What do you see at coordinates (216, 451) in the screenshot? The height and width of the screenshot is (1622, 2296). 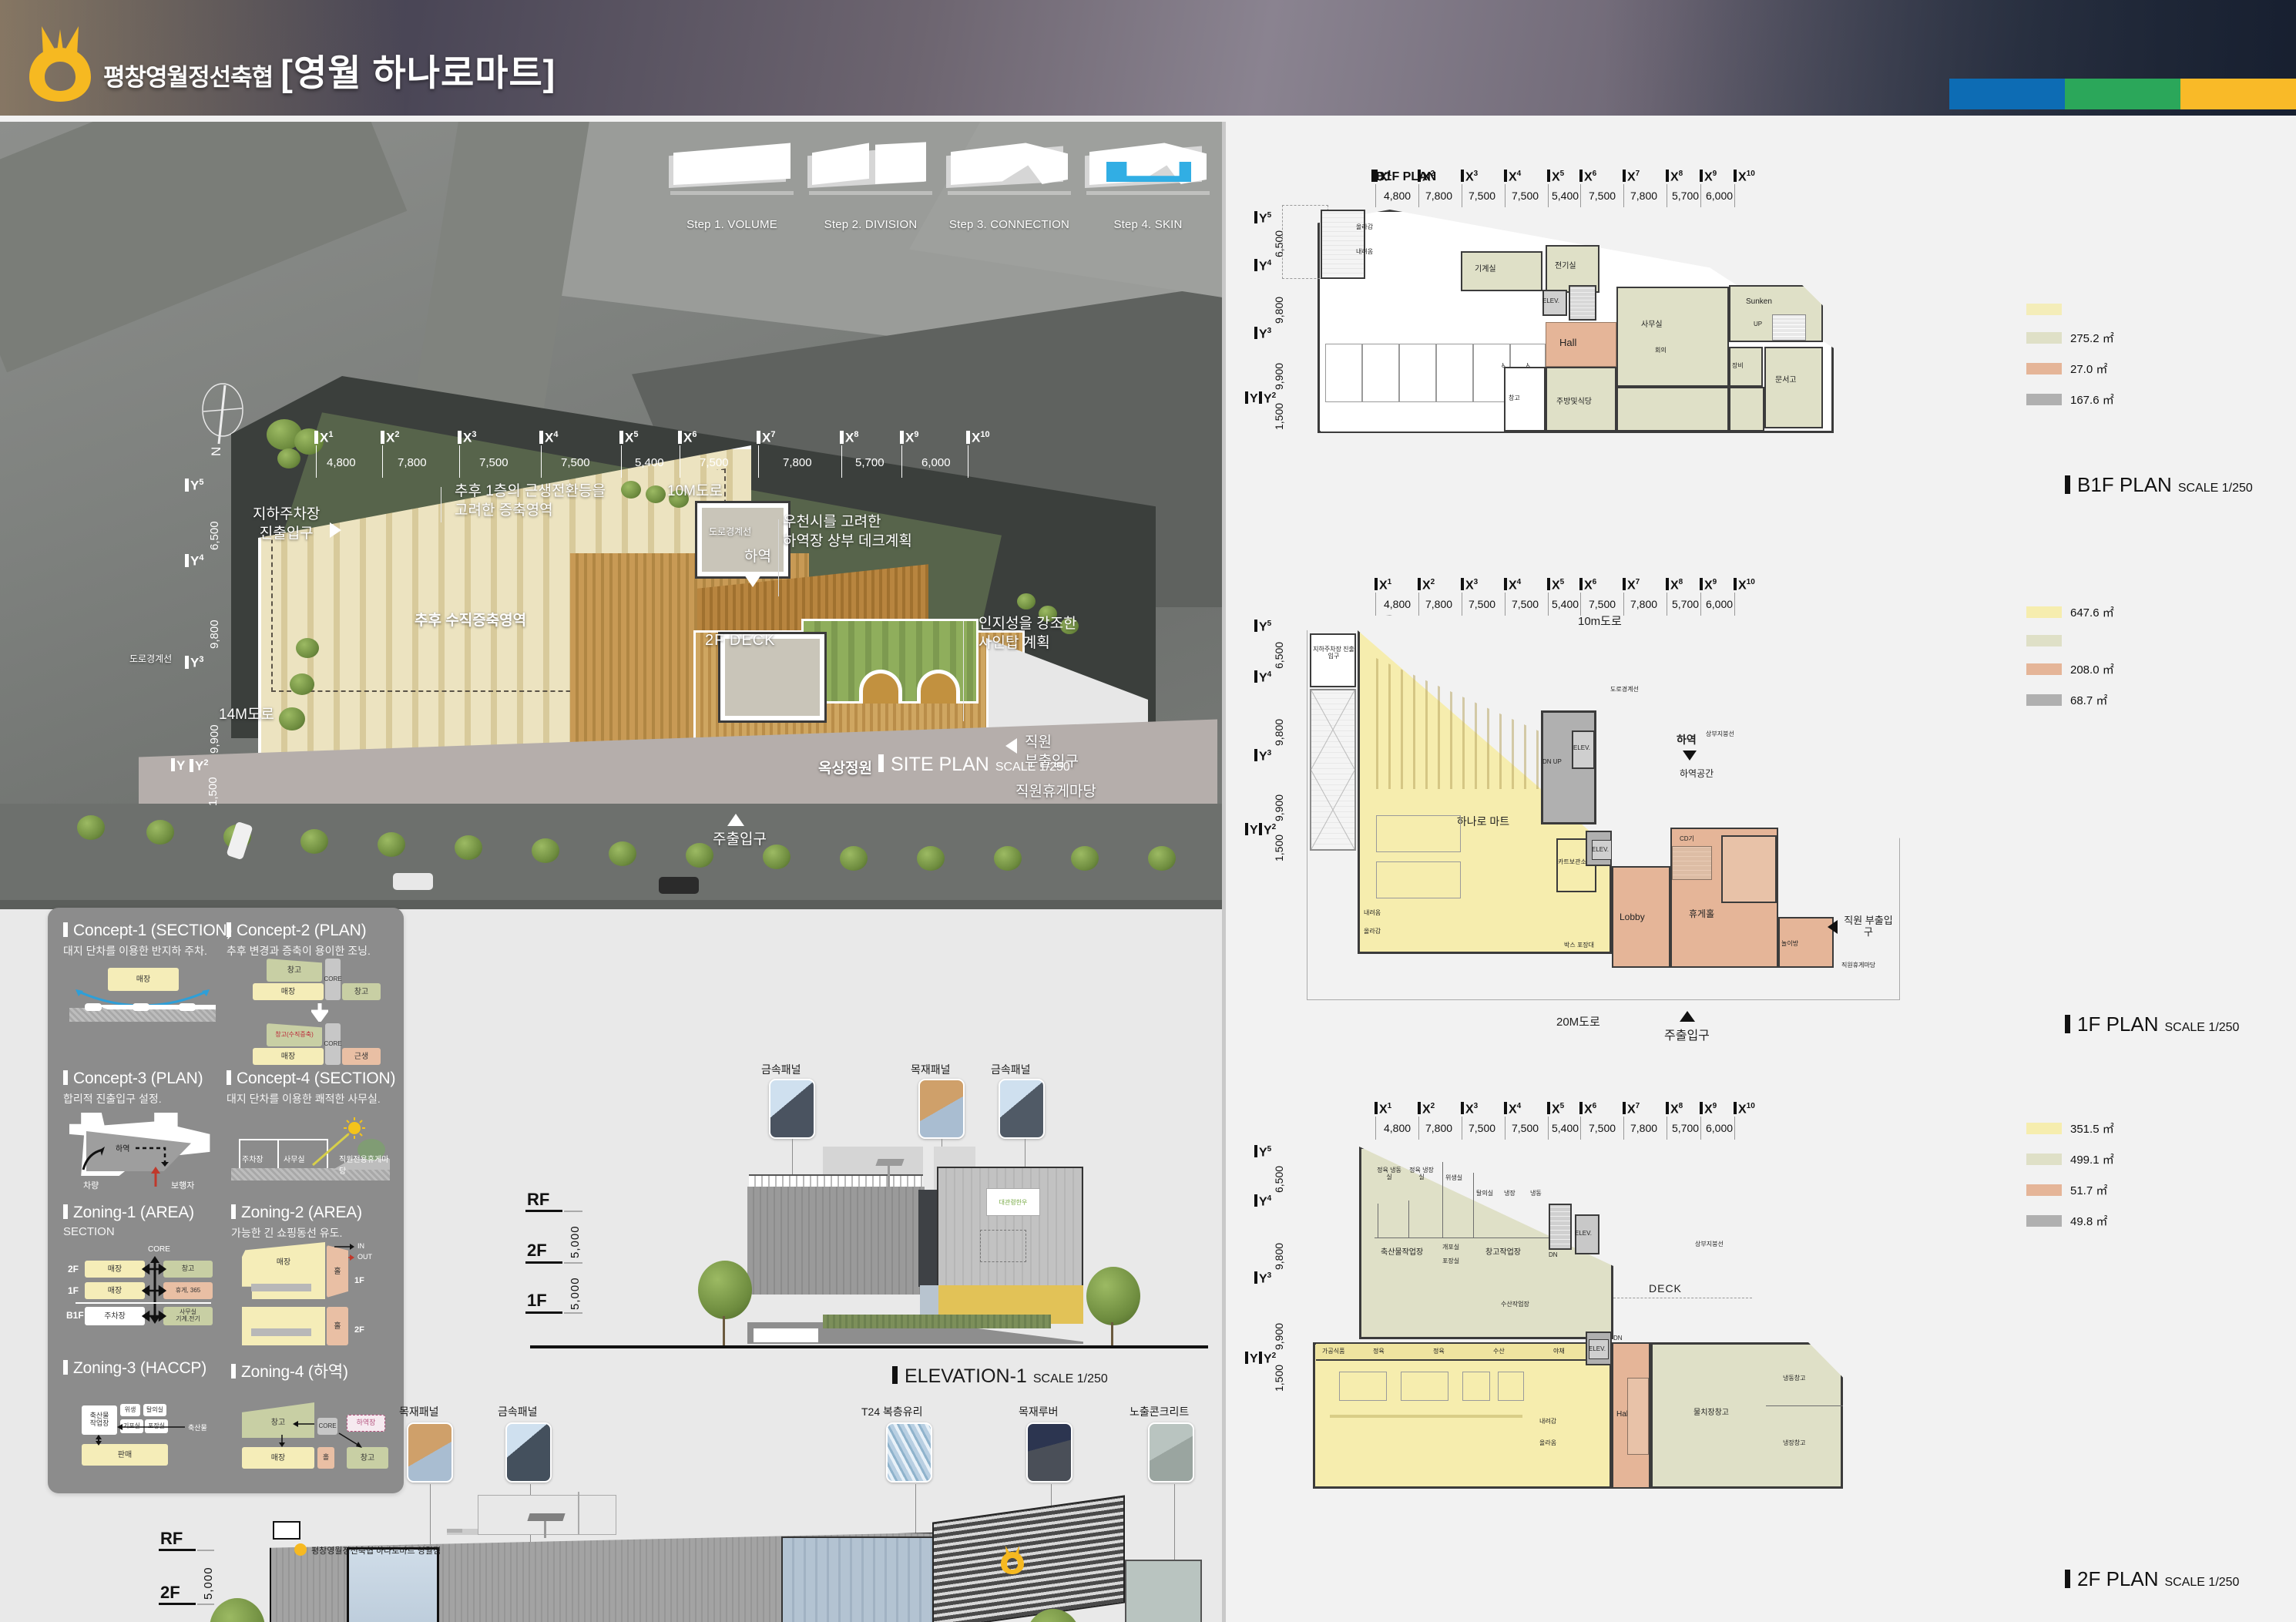 I see `north-label: N` at bounding box center [216, 451].